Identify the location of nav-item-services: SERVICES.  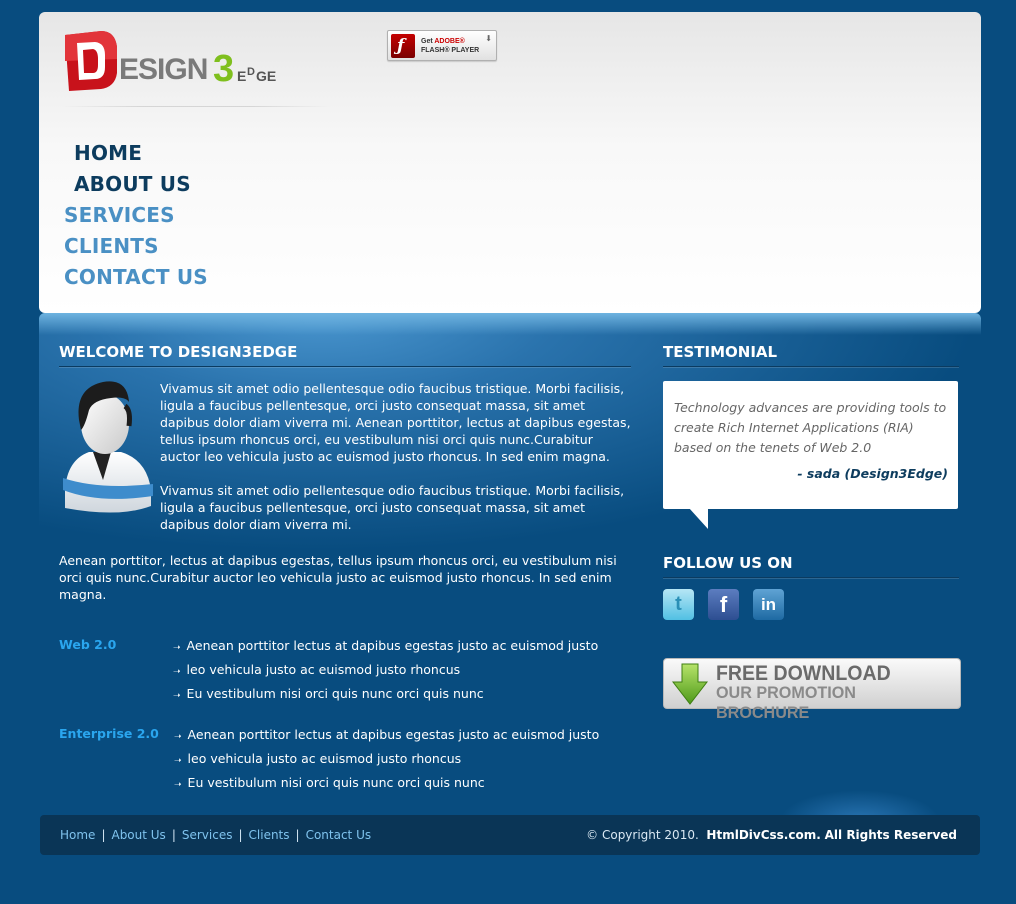
(136, 215).